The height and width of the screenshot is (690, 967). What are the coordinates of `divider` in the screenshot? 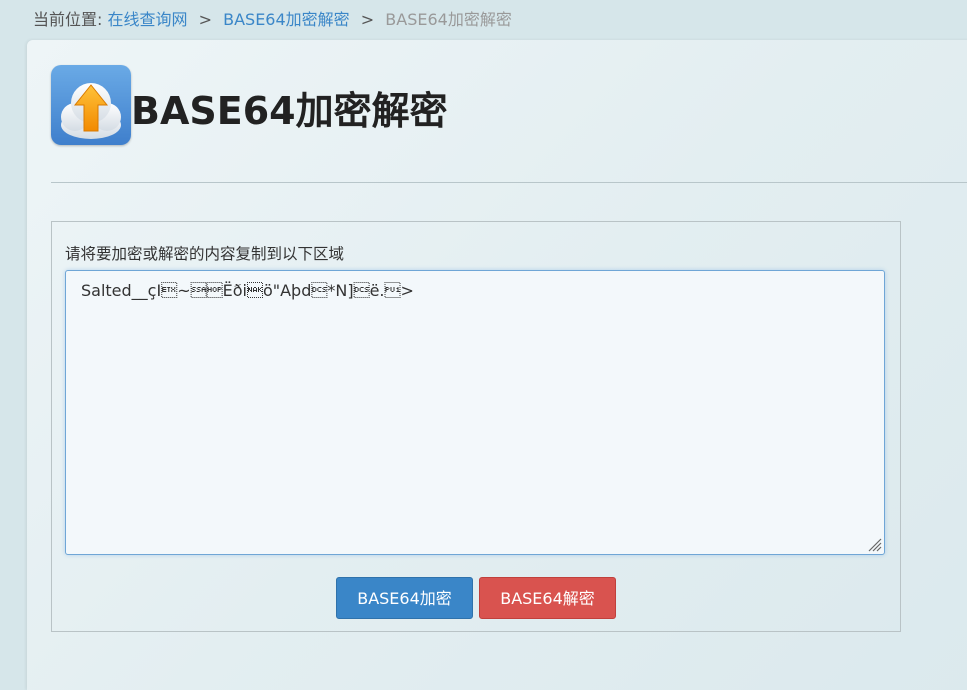 It's located at (509, 182).